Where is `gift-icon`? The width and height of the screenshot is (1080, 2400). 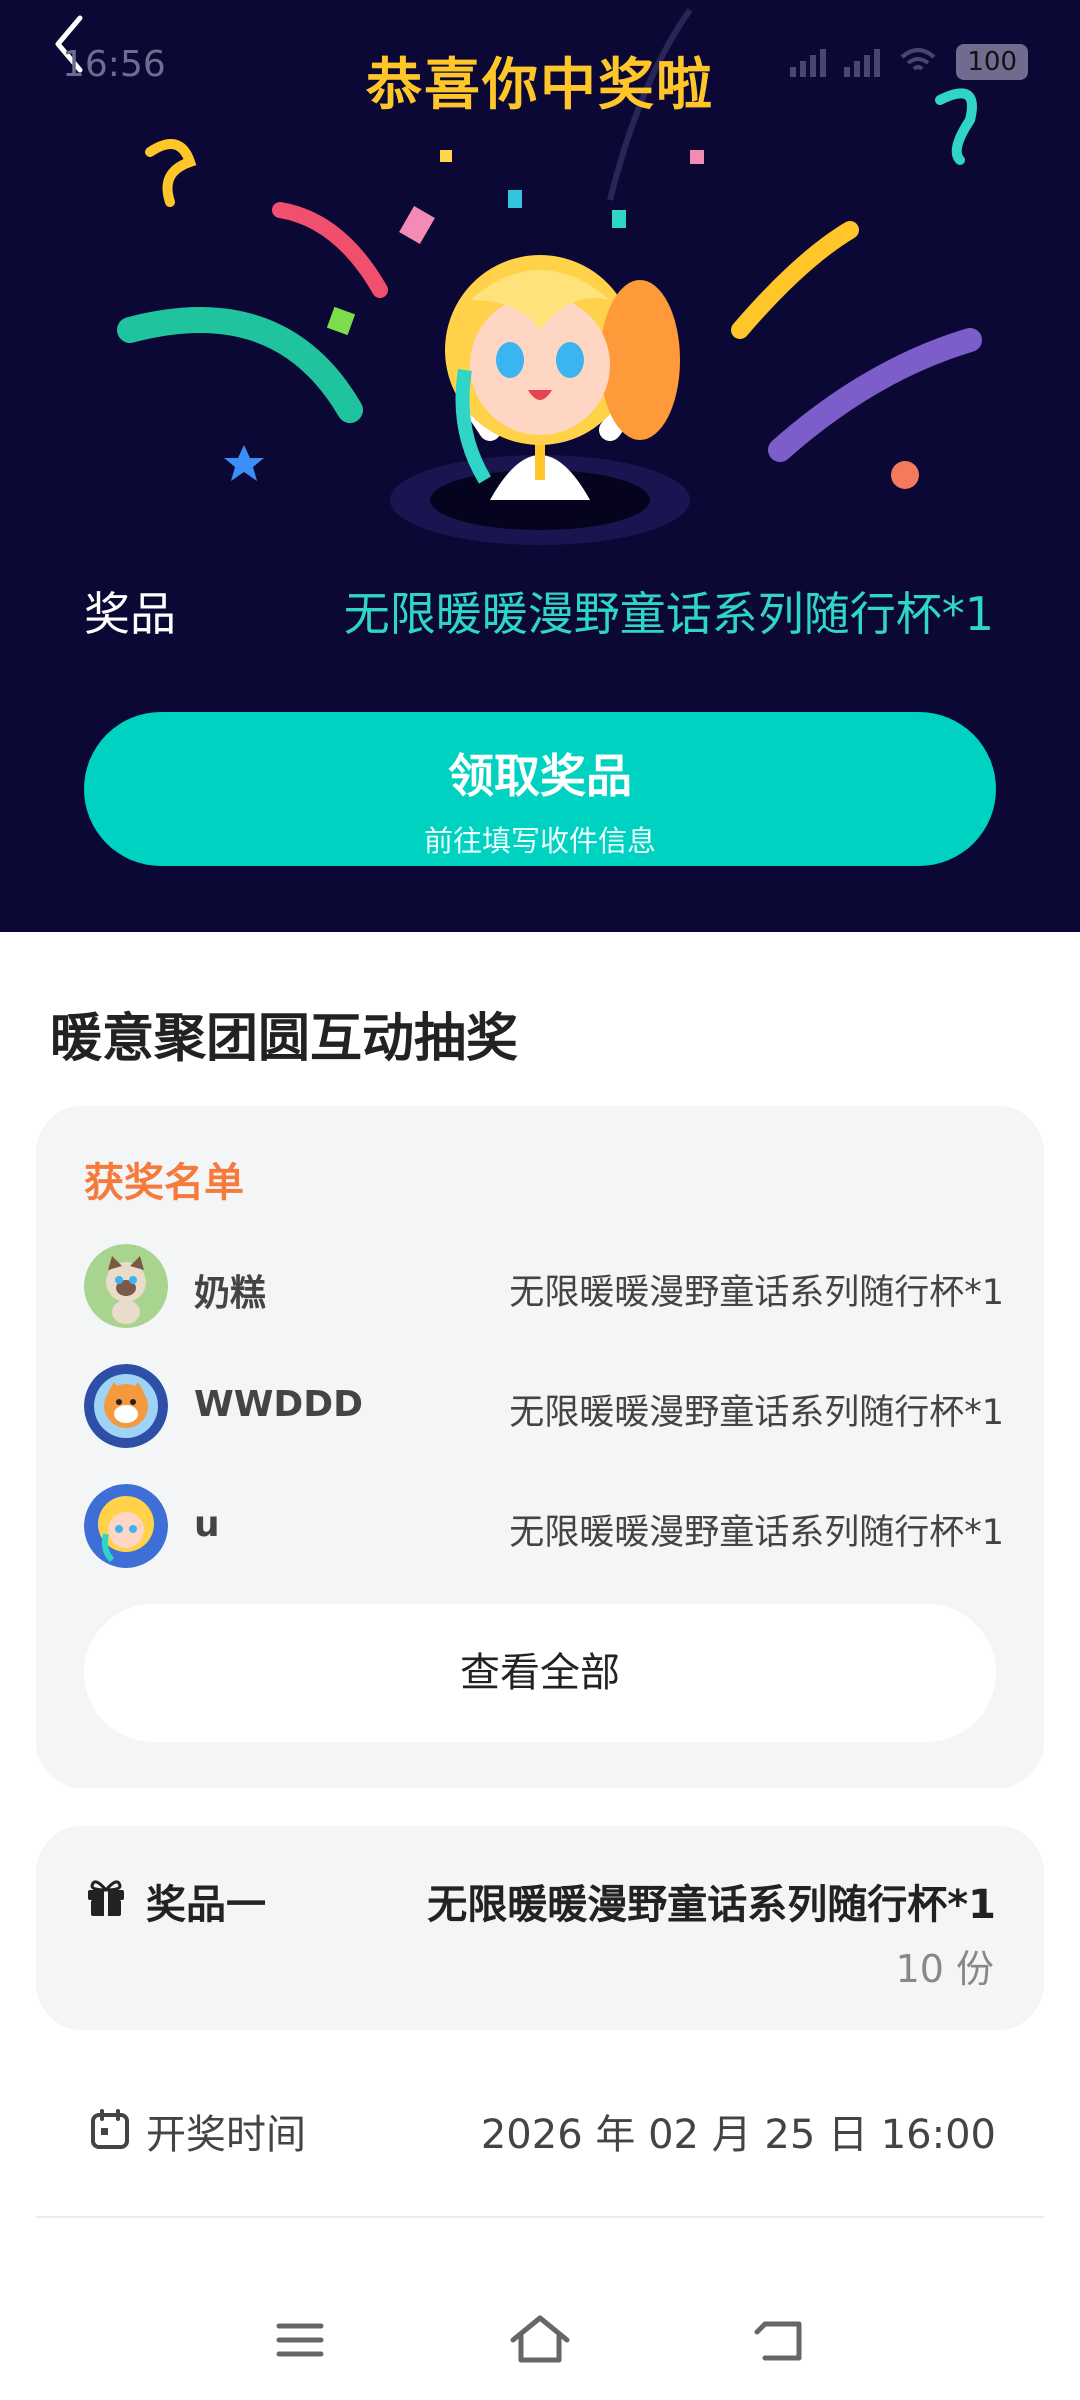
gift-icon is located at coordinates (106, 1898).